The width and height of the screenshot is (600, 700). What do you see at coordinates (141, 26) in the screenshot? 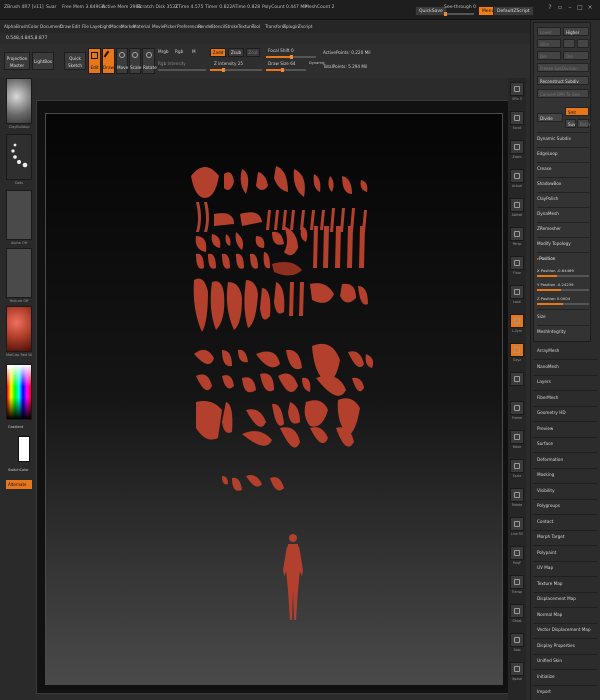
I see `menu-item: Material` at bounding box center [141, 26].